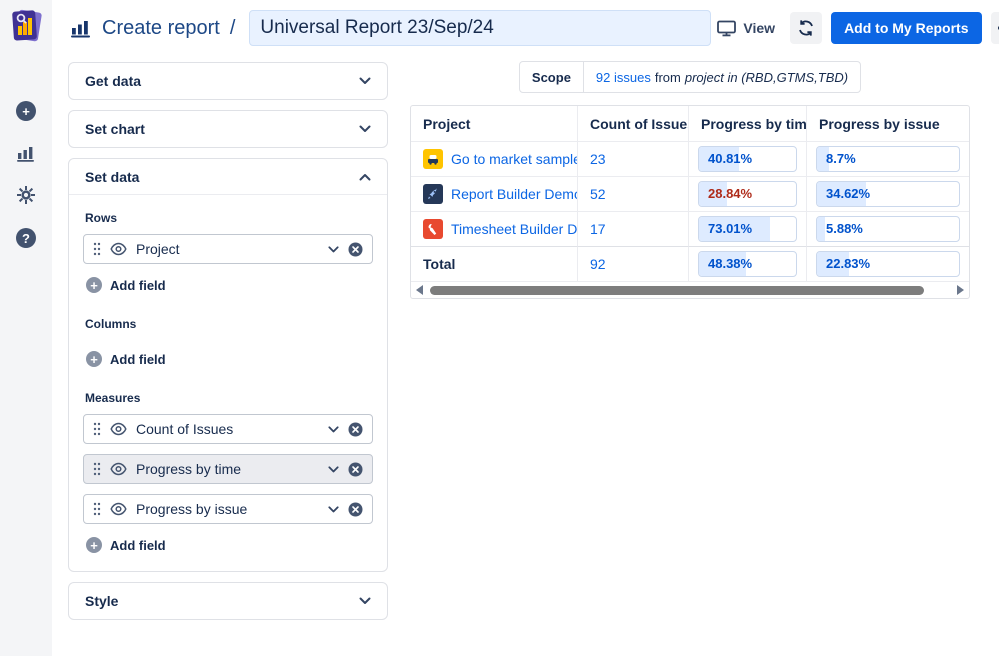  Describe the element at coordinates (514, 194) in the screenshot. I see `project-link: Report Builder Demo` at that location.